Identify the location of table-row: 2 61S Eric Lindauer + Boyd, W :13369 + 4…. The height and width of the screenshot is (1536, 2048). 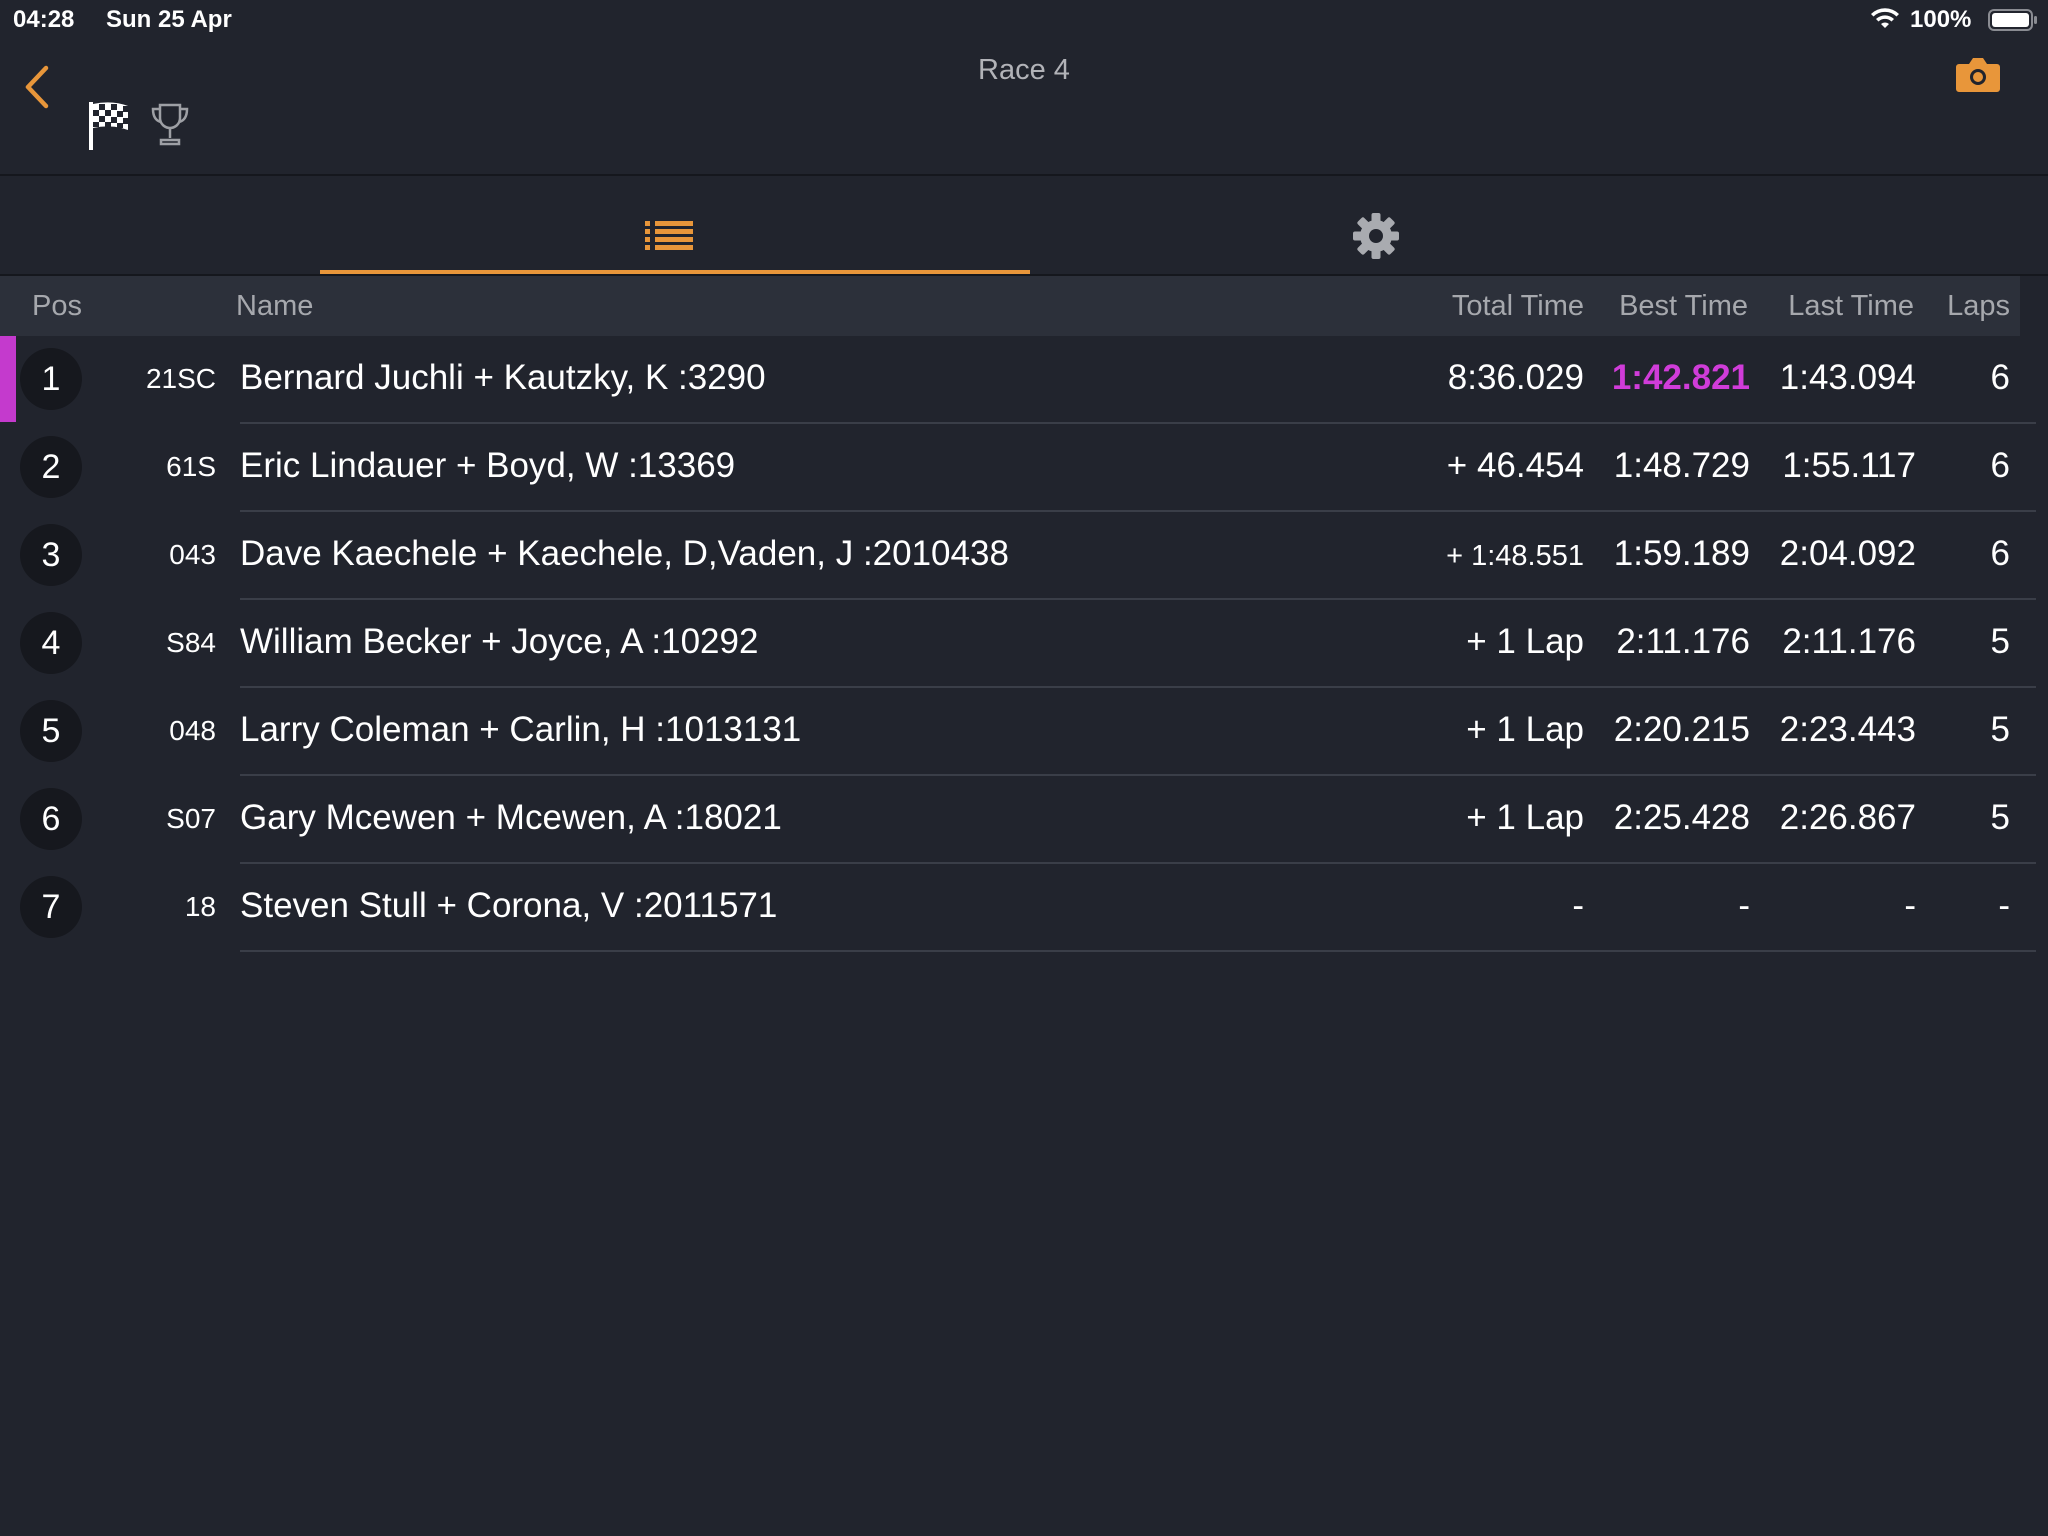
(1024, 468).